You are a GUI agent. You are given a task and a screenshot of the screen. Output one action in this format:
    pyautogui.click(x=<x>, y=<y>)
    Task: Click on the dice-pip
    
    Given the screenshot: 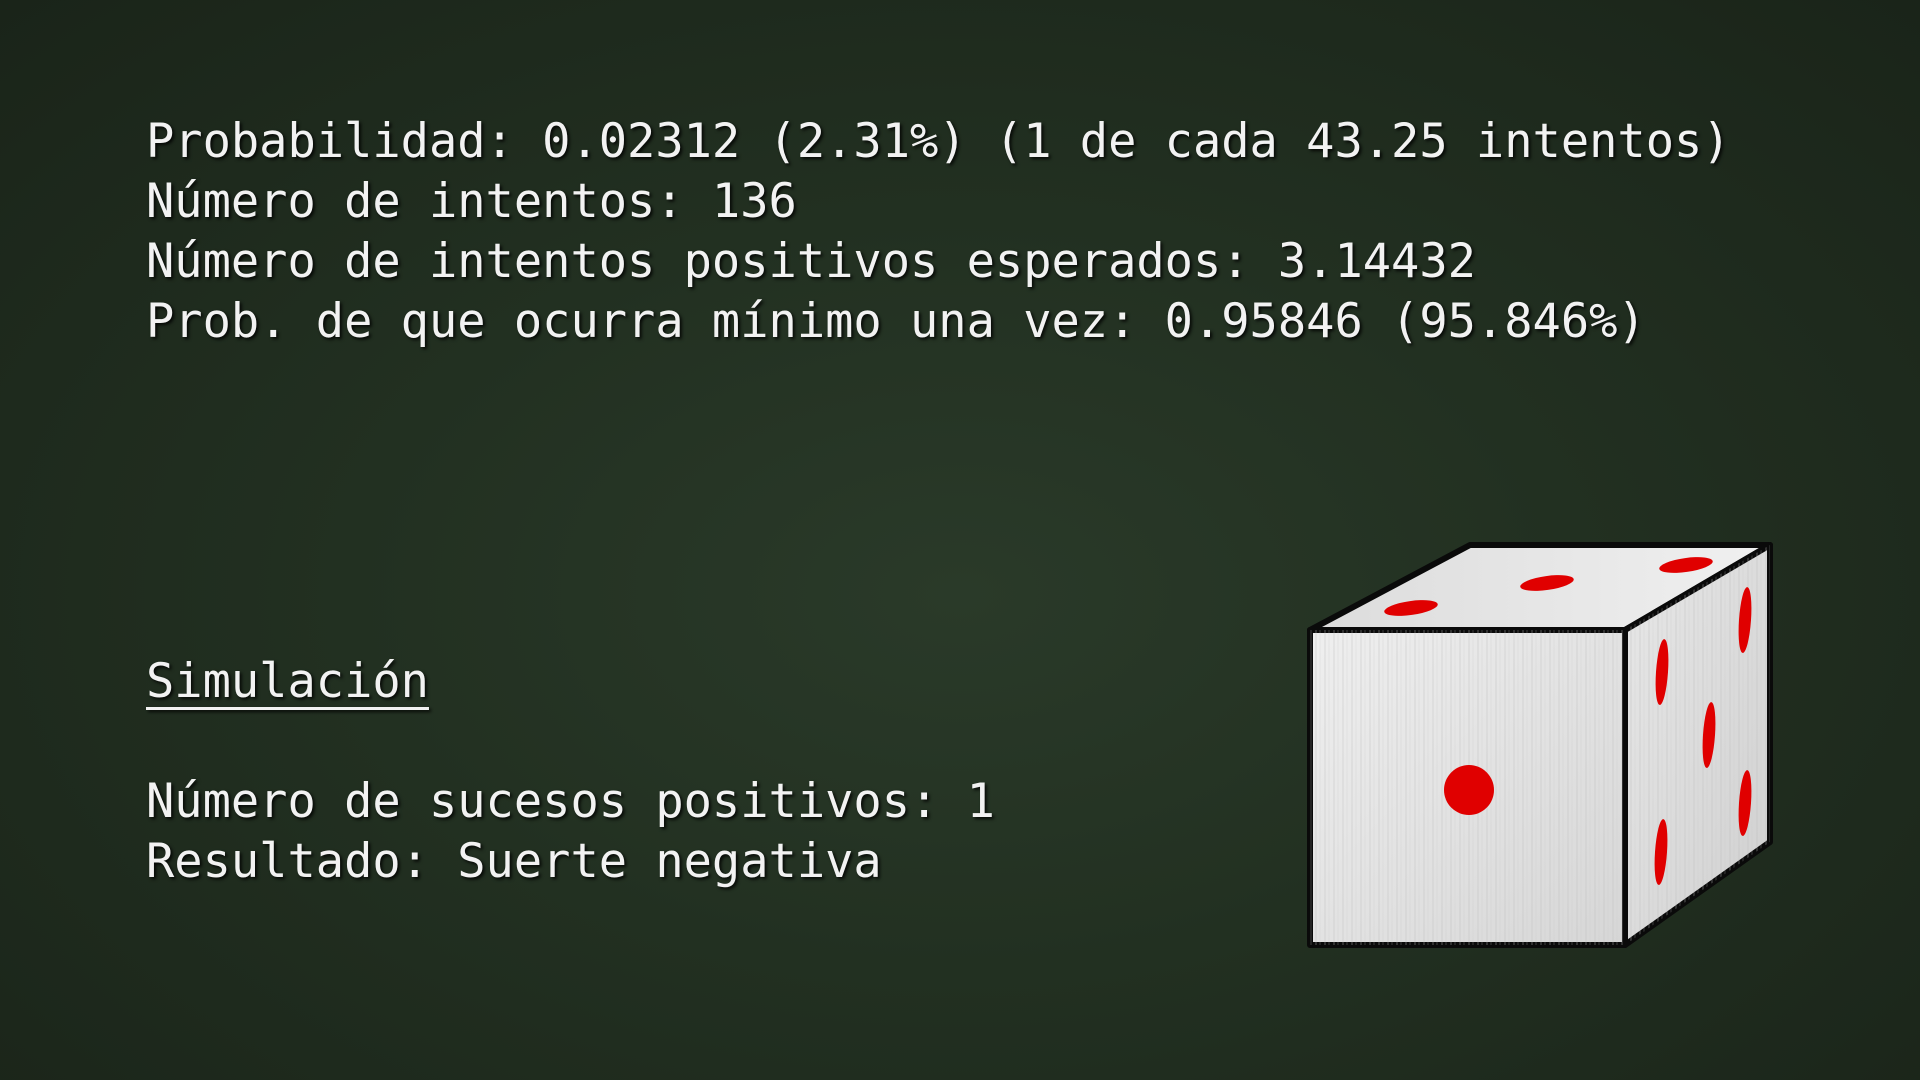 What is the action you would take?
    pyautogui.click(x=1469, y=790)
    